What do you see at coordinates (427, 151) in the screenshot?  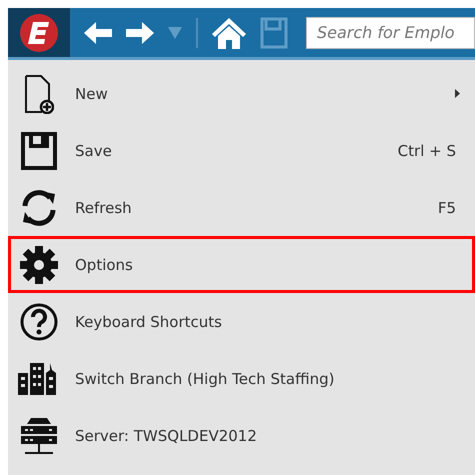 I see `shortcut-label: Ctrl + S` at bounding box center [427, 151].